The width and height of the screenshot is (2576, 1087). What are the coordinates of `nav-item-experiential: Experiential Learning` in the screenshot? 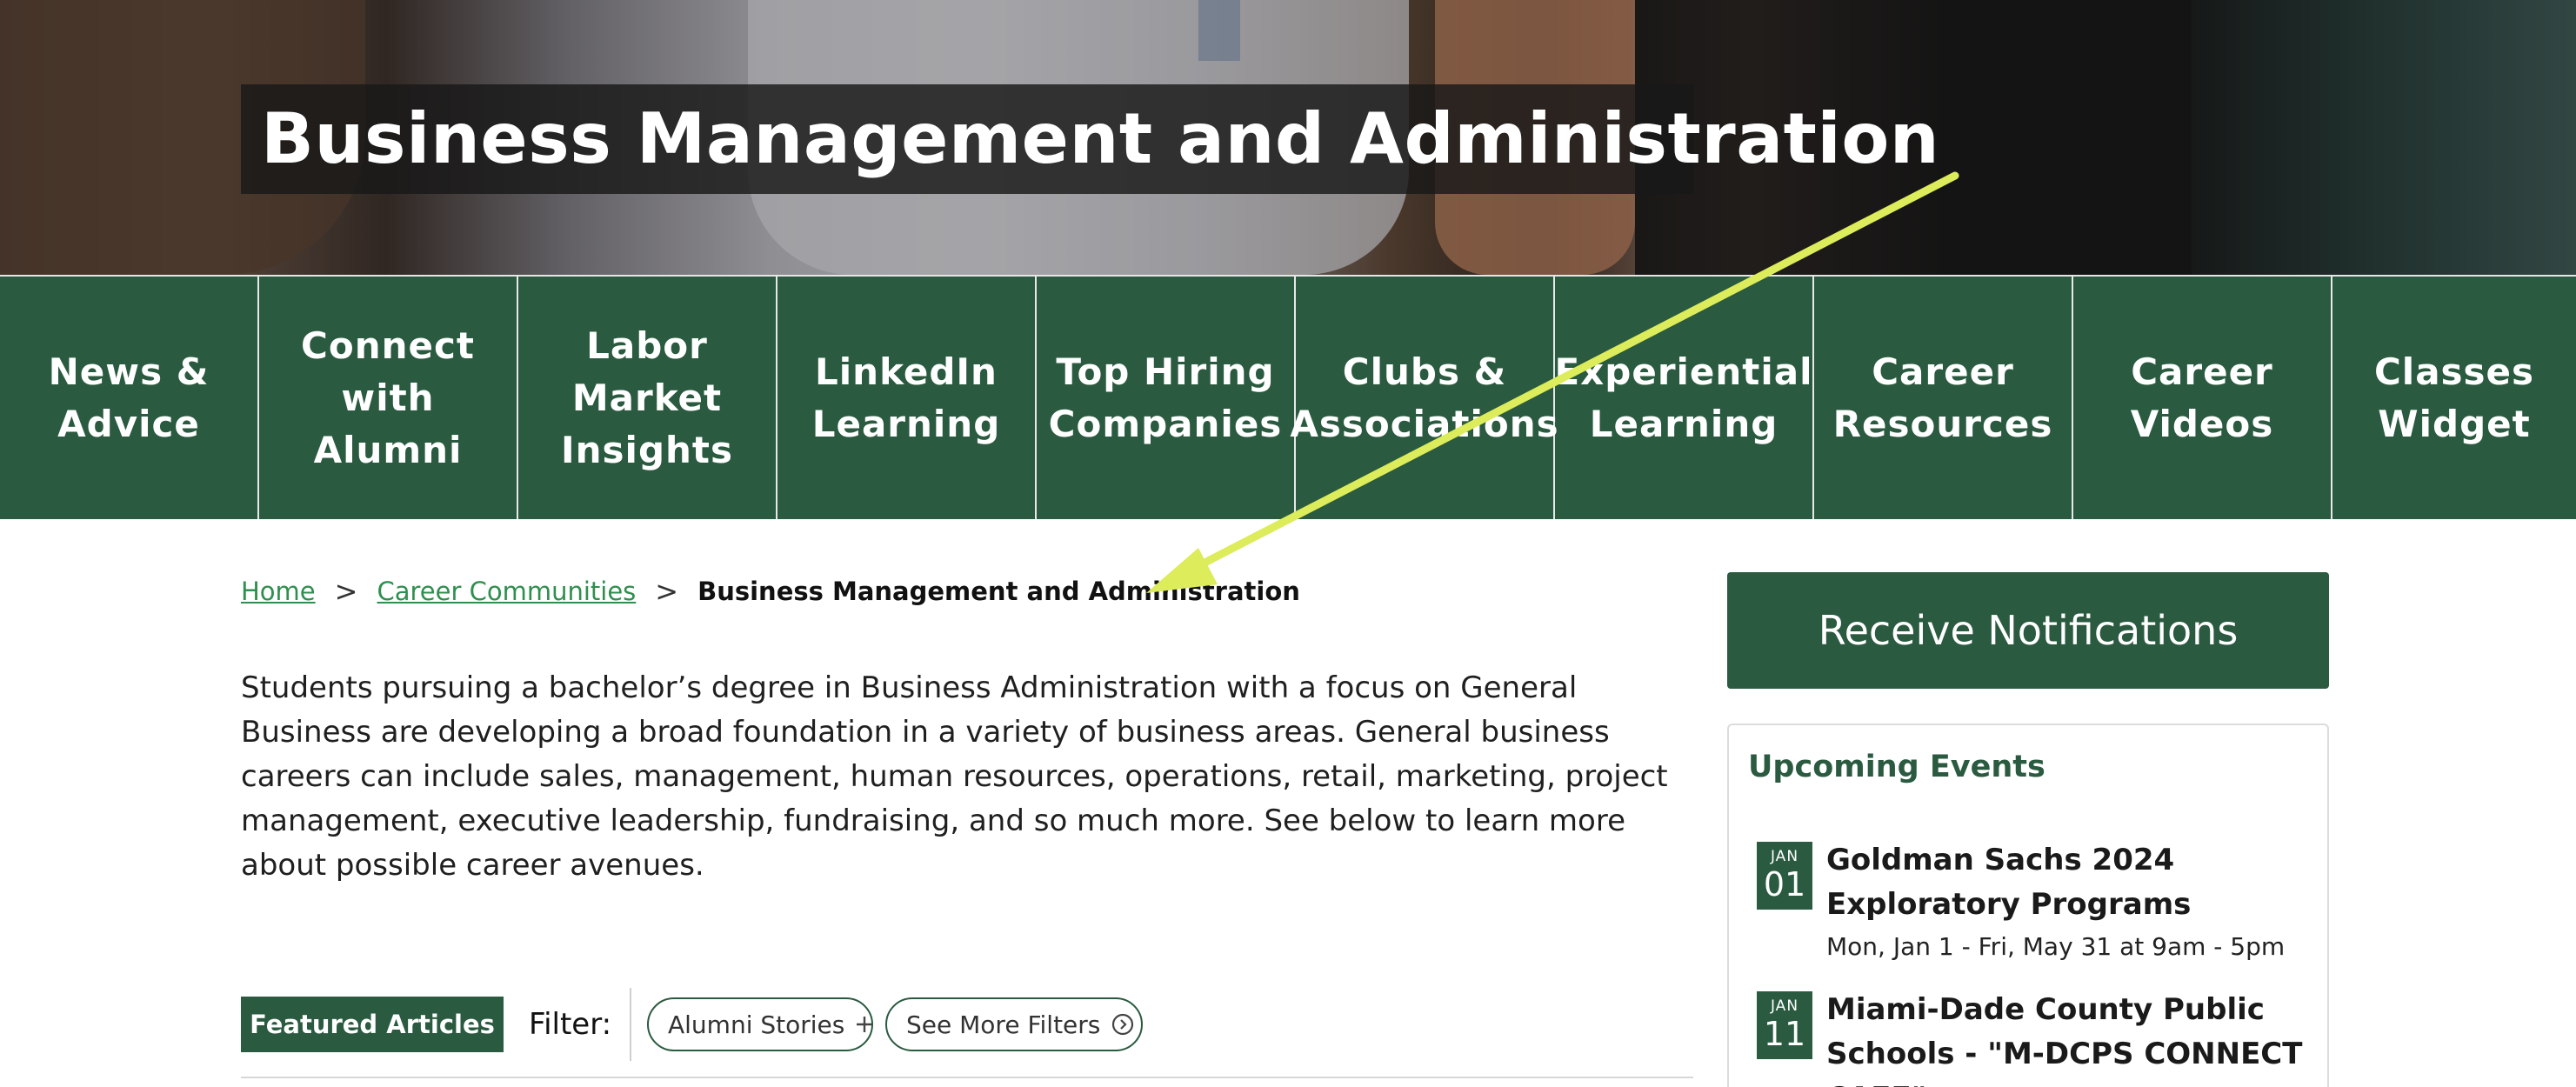 It's located at (1684, 398).